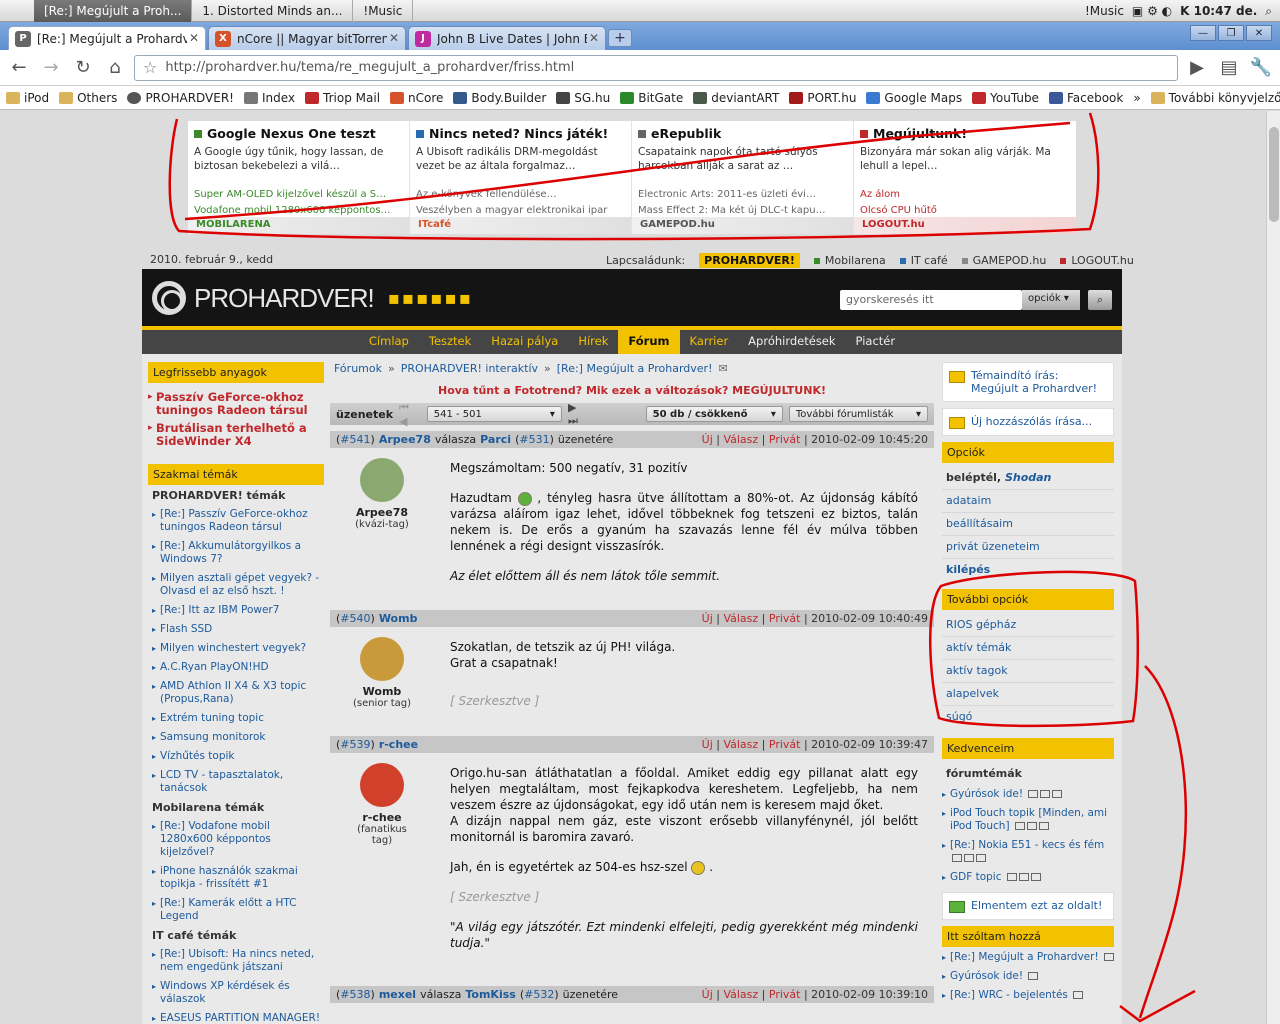  I want to click on family-logout: LOGOUT.hu, so click(1097, 260).